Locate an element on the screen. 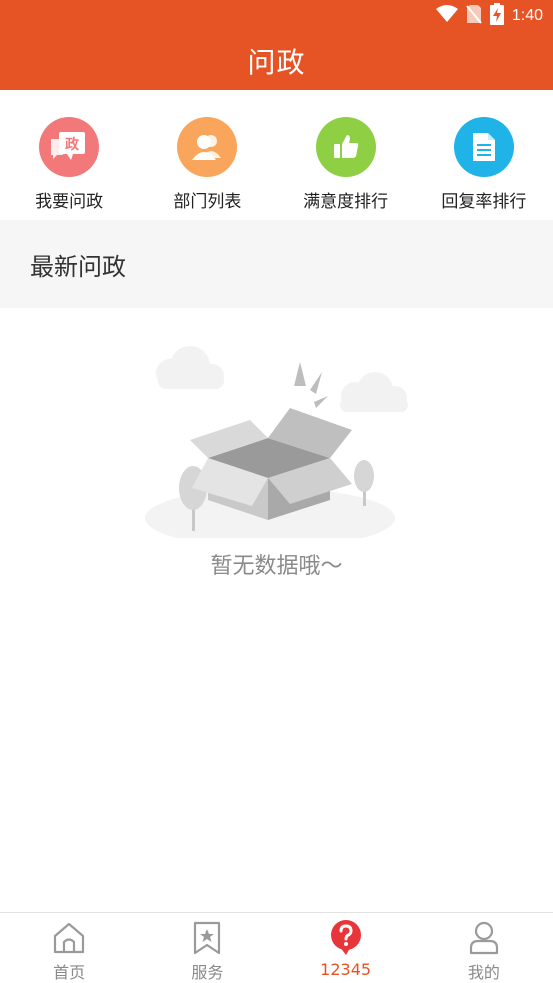 The height and width of the screenshot is (983, 553). people-icon is located at coordinates (207, 147).